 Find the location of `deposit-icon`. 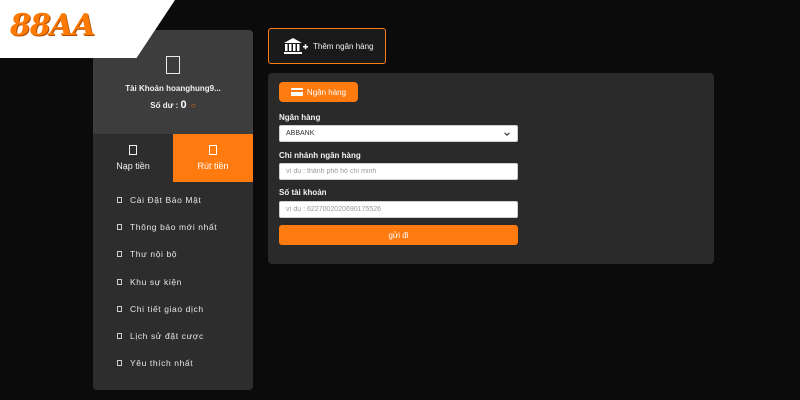

deposit-icon is located at coordinates (133, 150).